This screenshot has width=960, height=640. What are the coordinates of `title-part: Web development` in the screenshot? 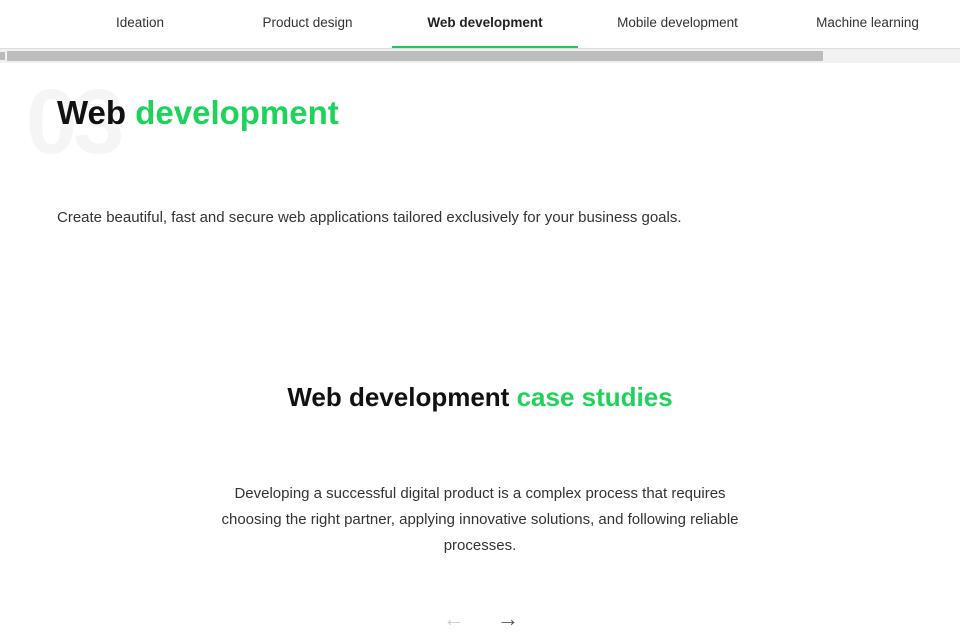 It's located at (398, 397).